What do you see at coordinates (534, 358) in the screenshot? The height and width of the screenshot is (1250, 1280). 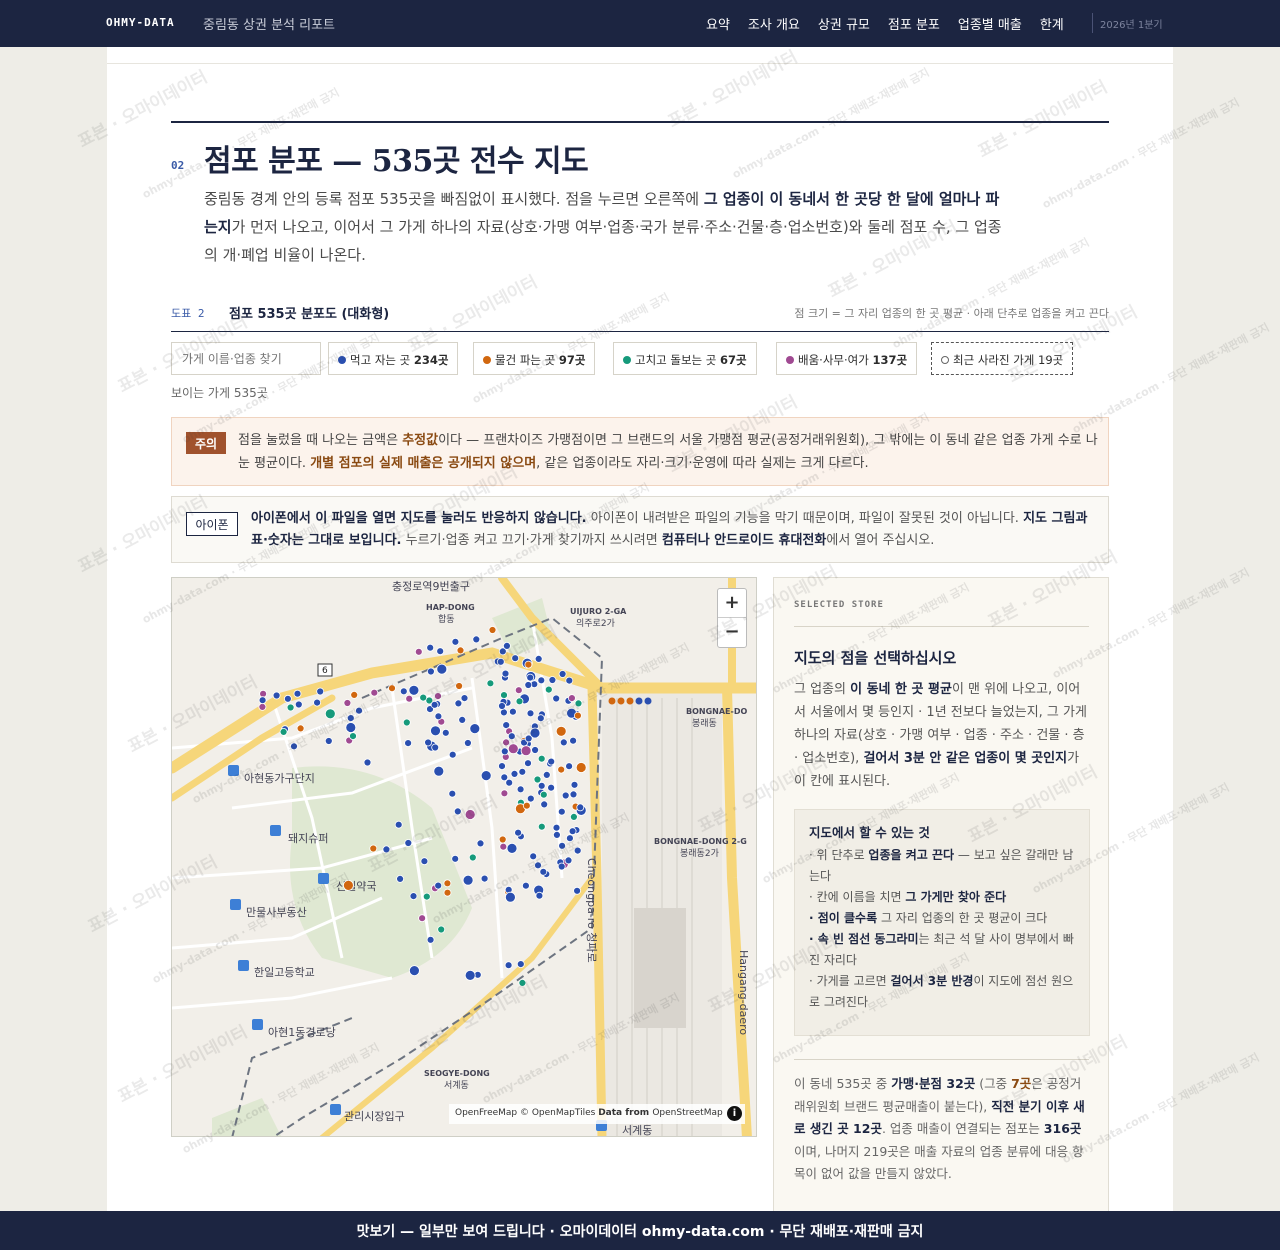 I see `filter-chip-shop: 물건 파는 곳 97곳` at bounding box center [534, 358].